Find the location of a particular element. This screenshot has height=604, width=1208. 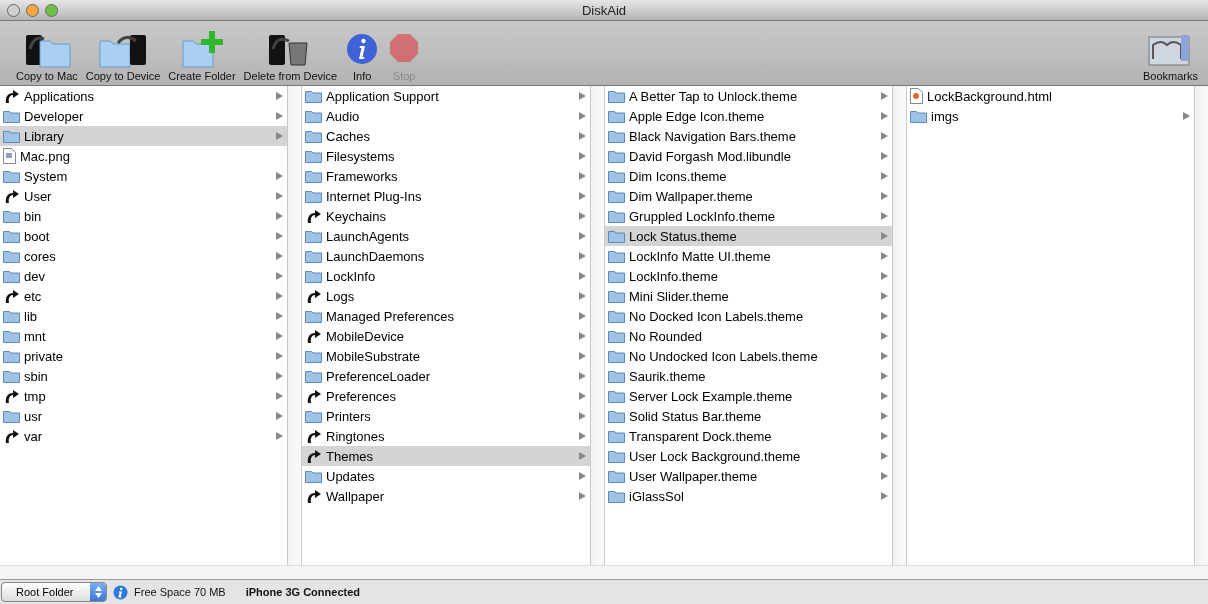

file-list-item: etc is located at coordinates (143, 296).